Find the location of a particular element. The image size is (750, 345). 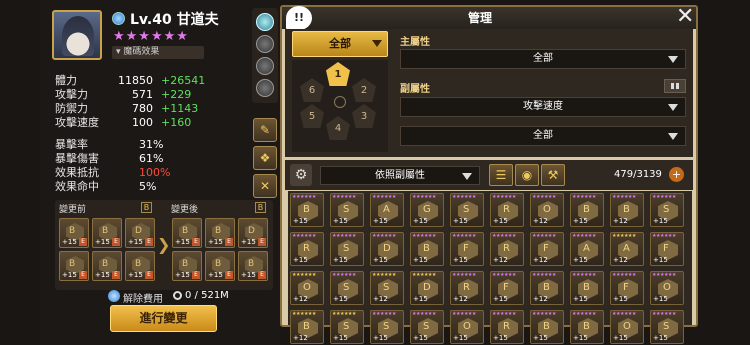

rune-glyph: R is located at coordinates (506, 326).